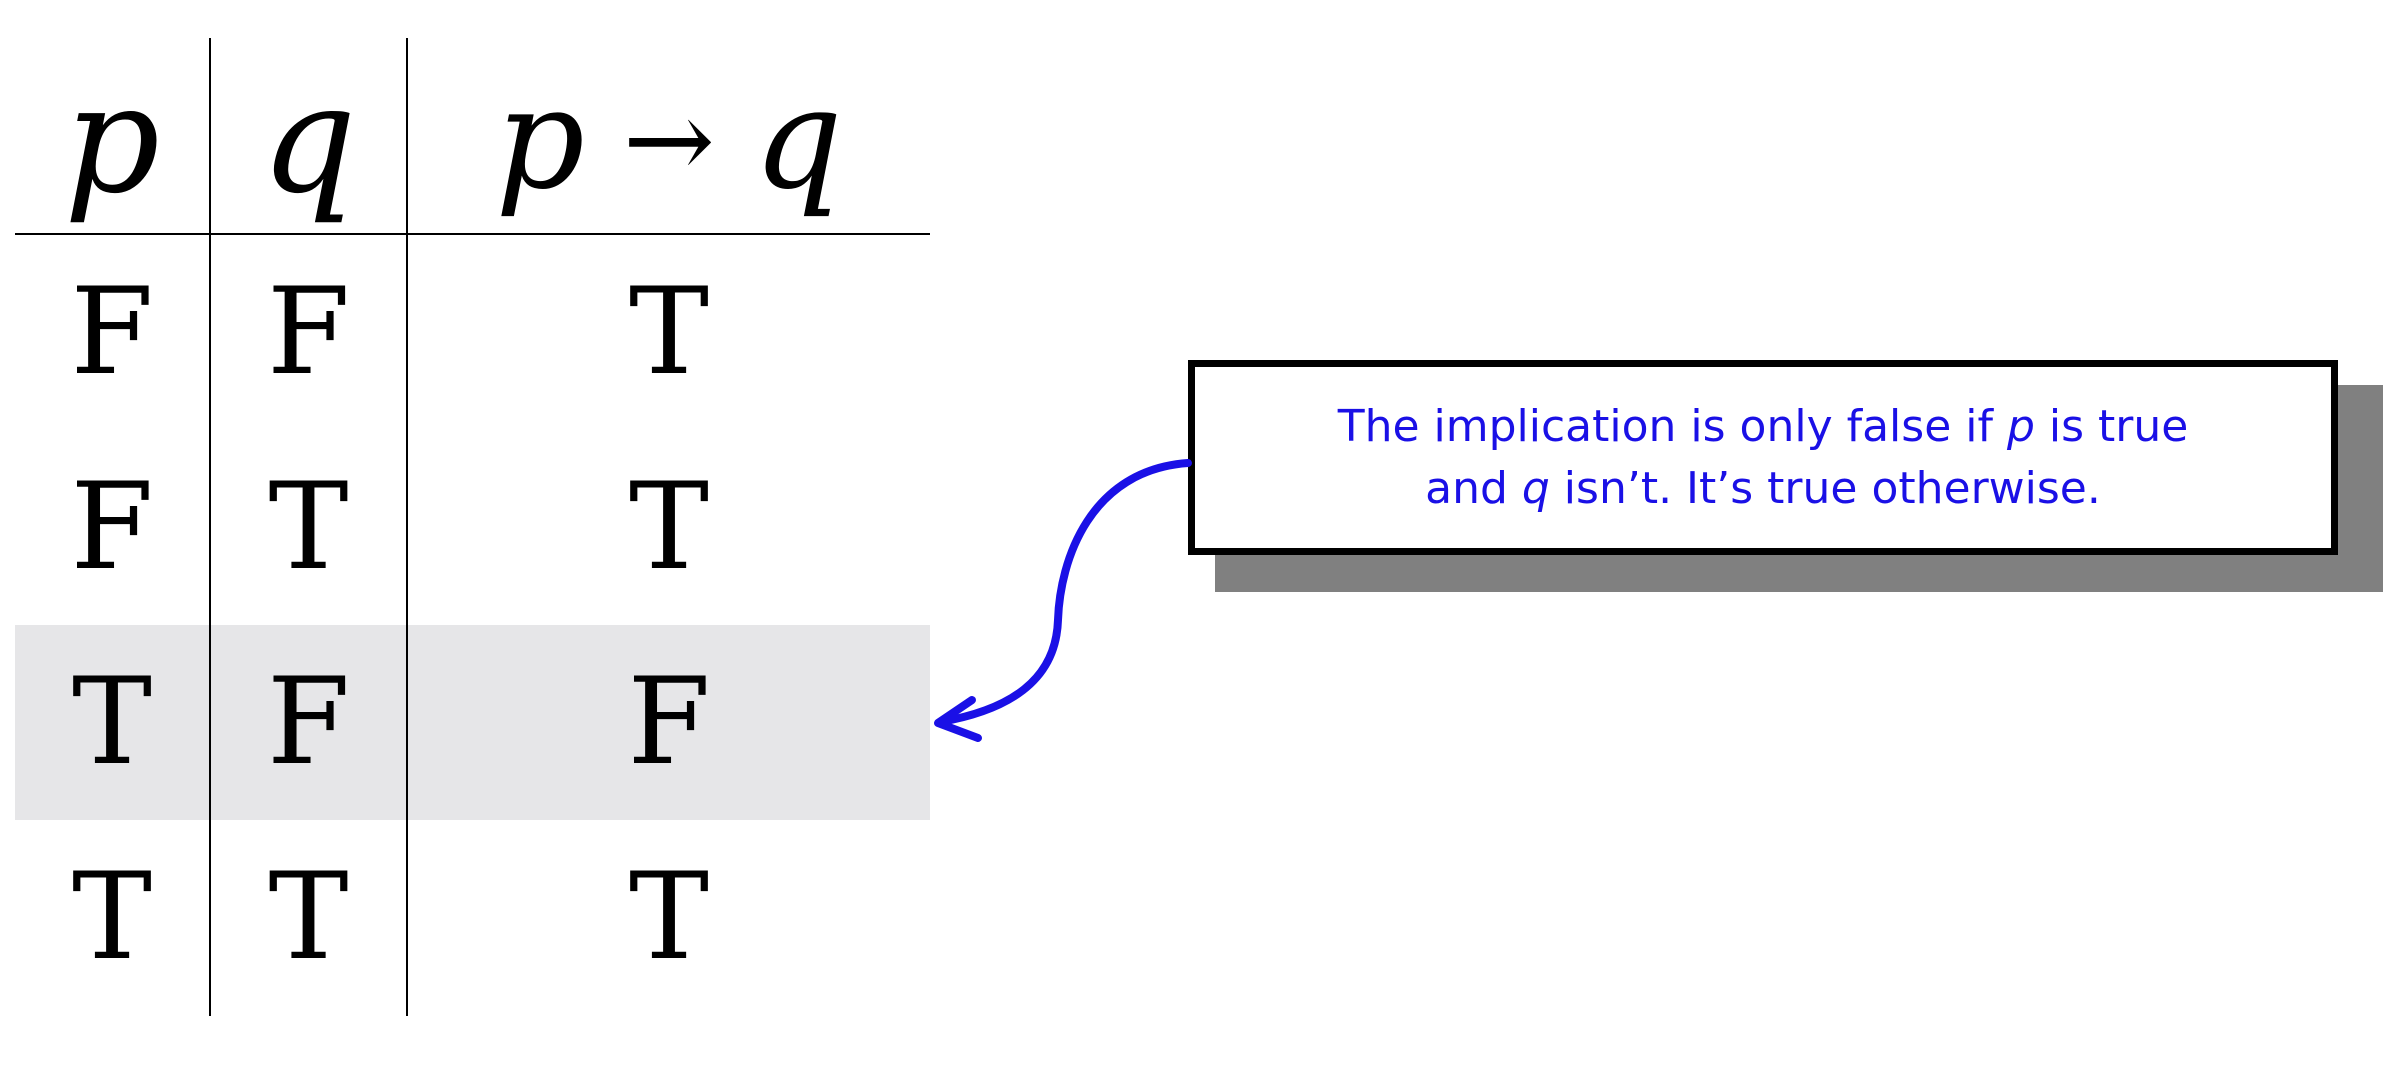  I want to click on row-4-p: T, so click(112, 917).